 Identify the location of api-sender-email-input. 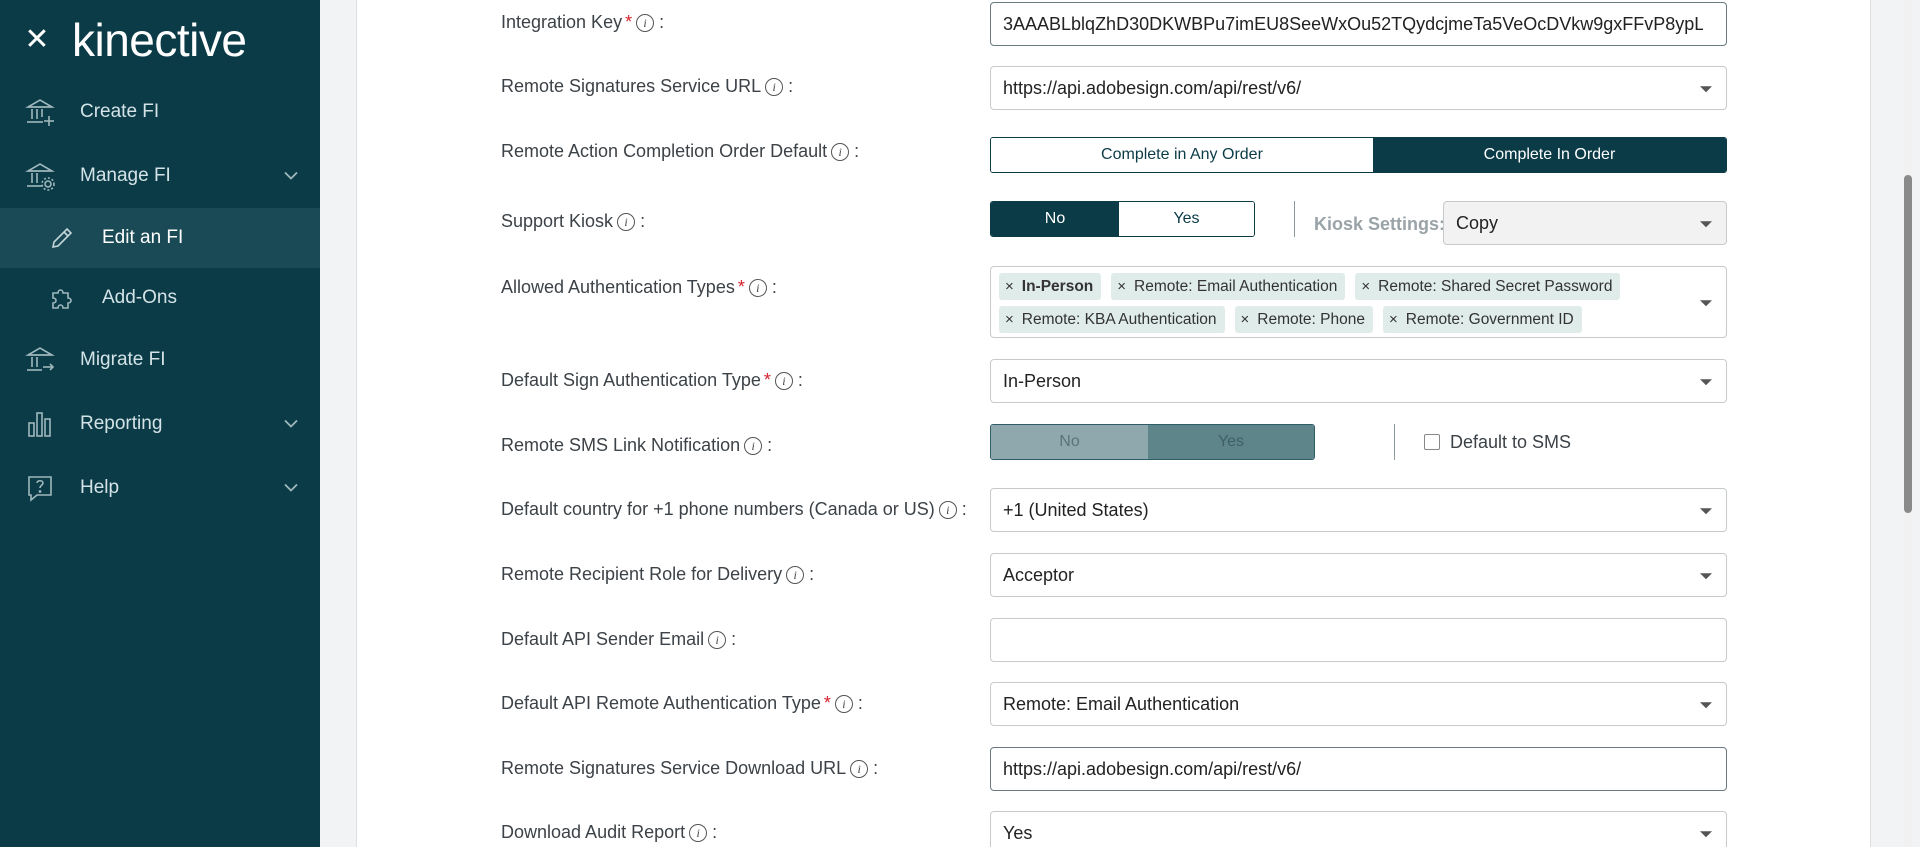
(1358, 640).